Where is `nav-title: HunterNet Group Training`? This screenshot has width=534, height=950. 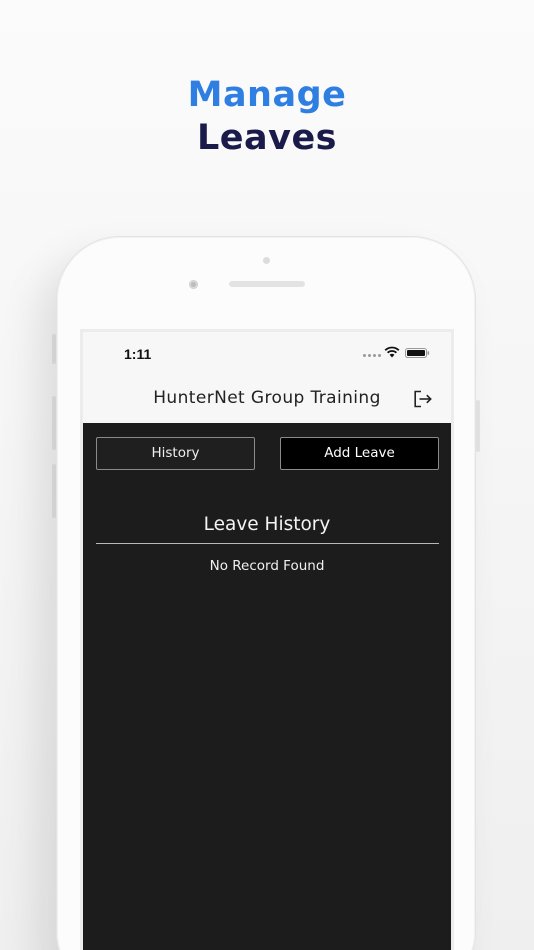 nav-title: HunterNet Group Training is located at coordinates (267, 398).